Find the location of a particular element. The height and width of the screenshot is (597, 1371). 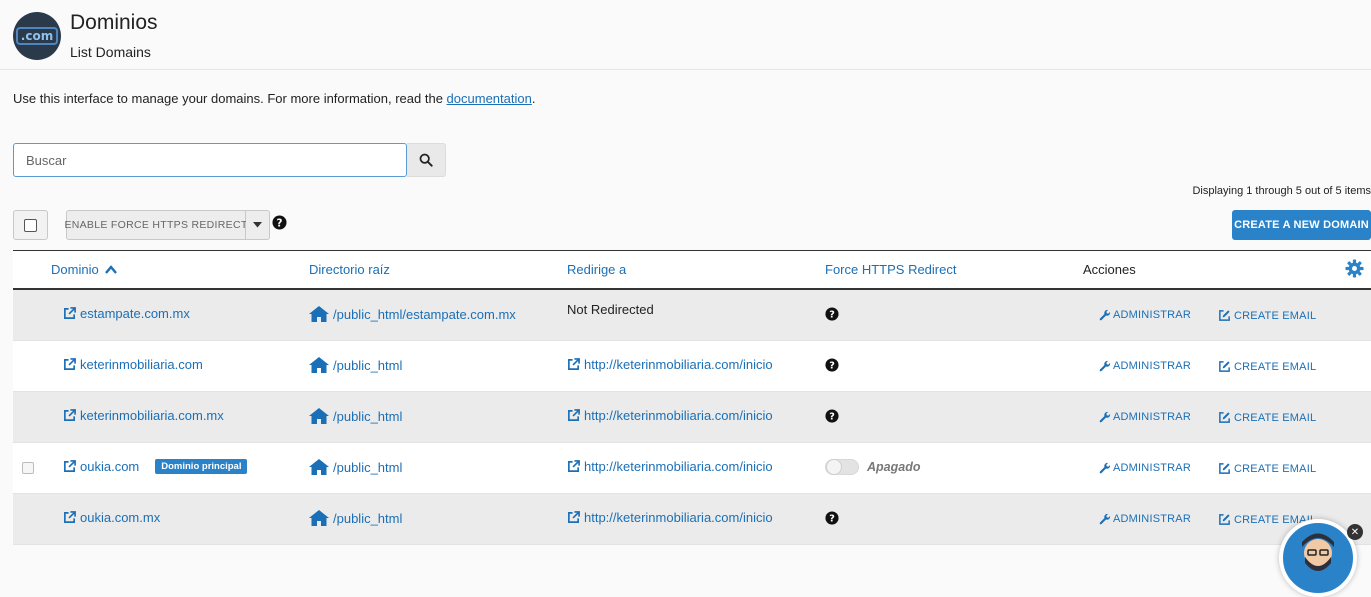

search-icon is located at coordinates (426, 160).